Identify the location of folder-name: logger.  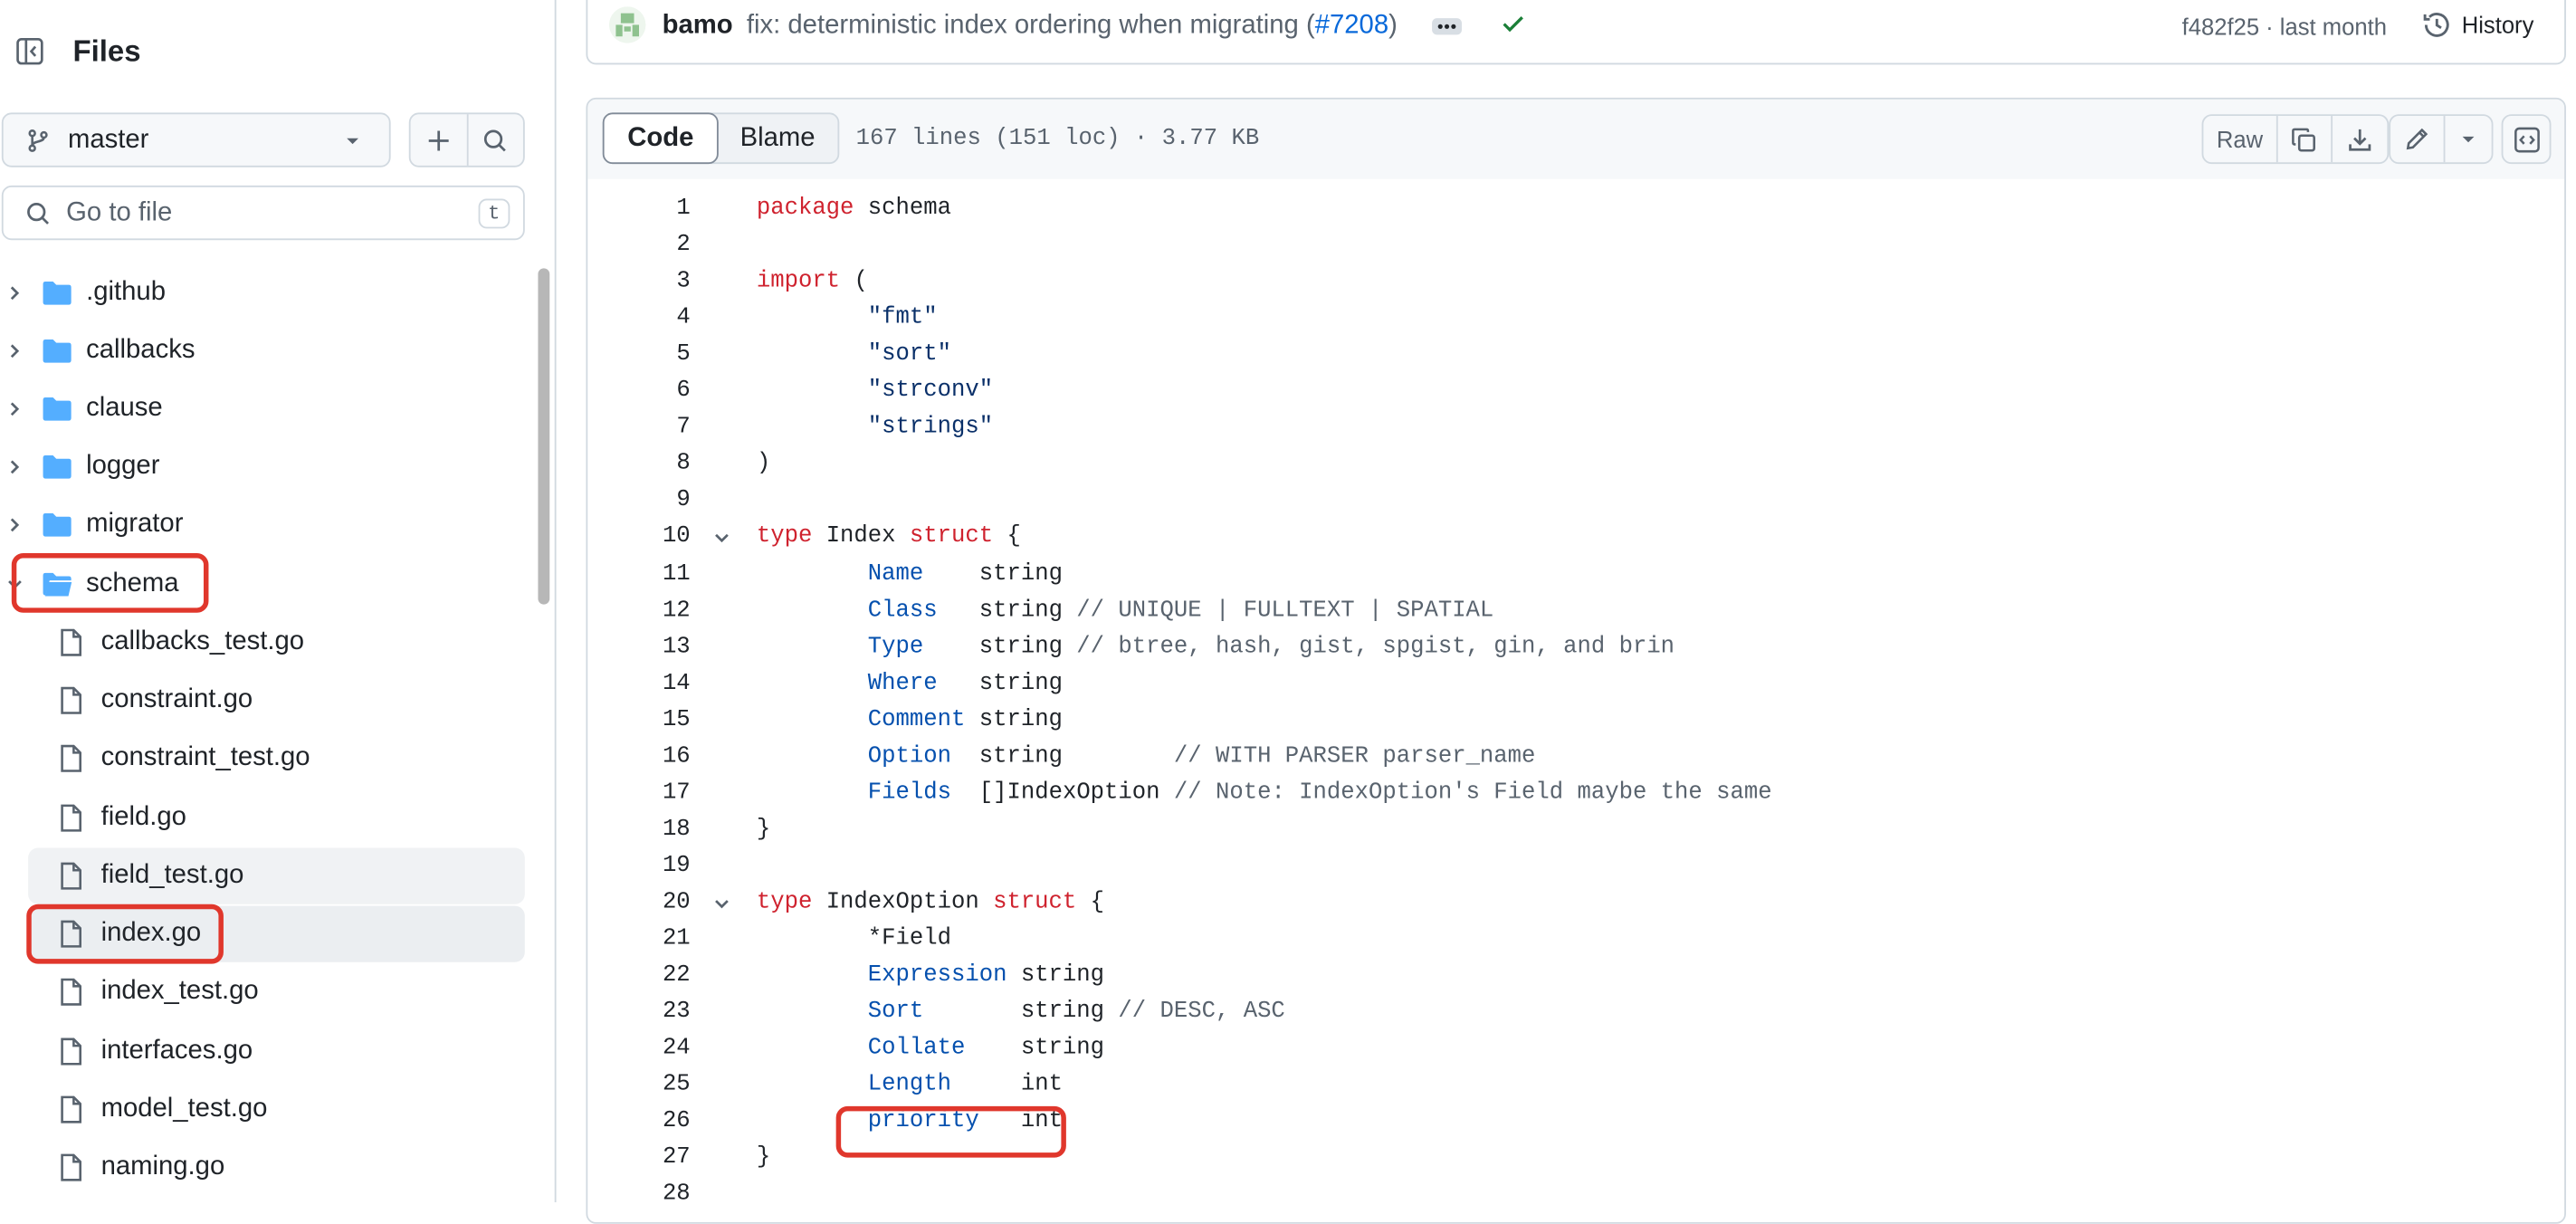
(123, 467).